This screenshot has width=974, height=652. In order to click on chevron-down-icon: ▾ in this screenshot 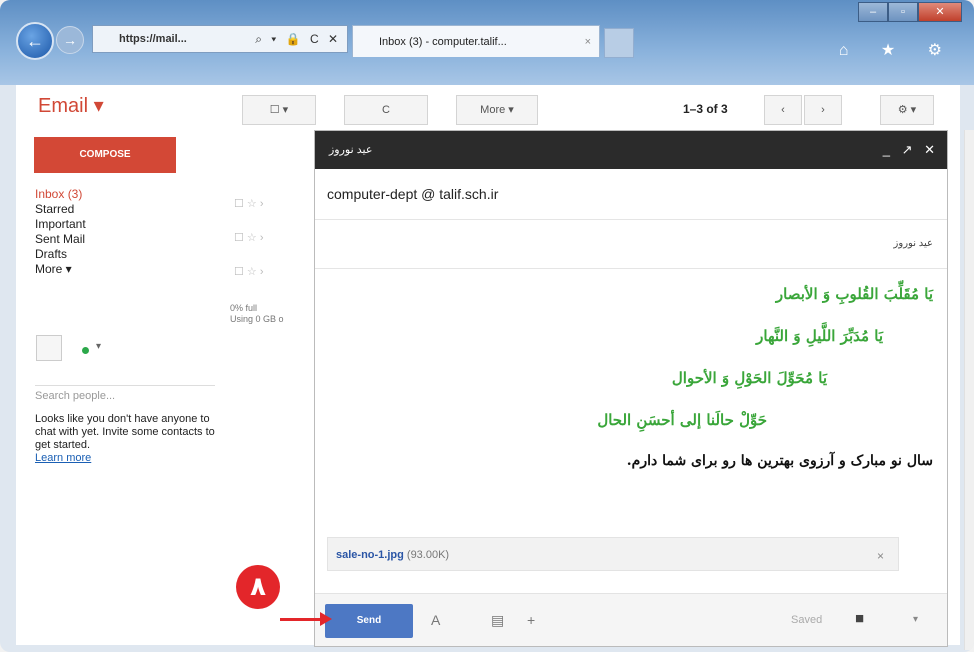, I will do `click(98, 346)`.